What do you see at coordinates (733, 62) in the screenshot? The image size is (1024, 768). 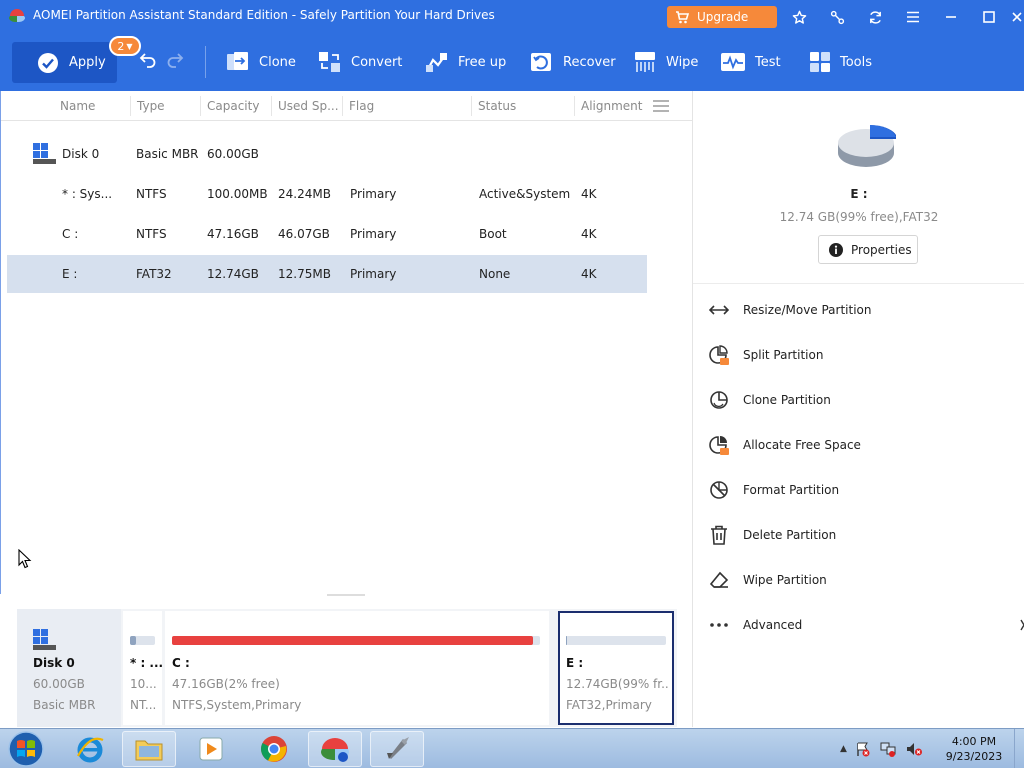 I see `test-icon` at bounding box center [733, 62].